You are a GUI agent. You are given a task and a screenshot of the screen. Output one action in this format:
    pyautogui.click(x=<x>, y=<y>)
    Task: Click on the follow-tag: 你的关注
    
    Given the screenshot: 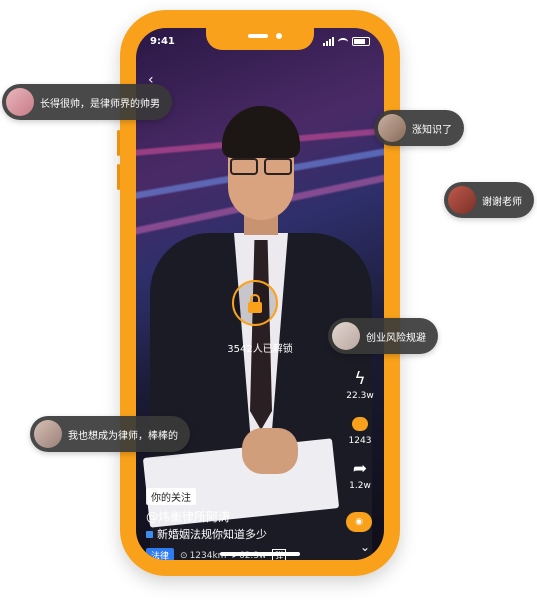 What is the action you would take?
    pyautogui.click(x=171, y=496)
    